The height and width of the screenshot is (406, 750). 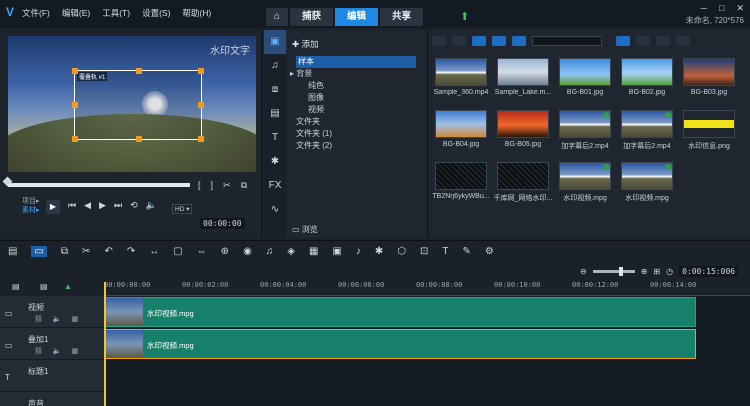 What do you see at coordinates (31, 201) in the screenshot?
I see `project-mode: 项目▸` at bounding box center [31, 201].